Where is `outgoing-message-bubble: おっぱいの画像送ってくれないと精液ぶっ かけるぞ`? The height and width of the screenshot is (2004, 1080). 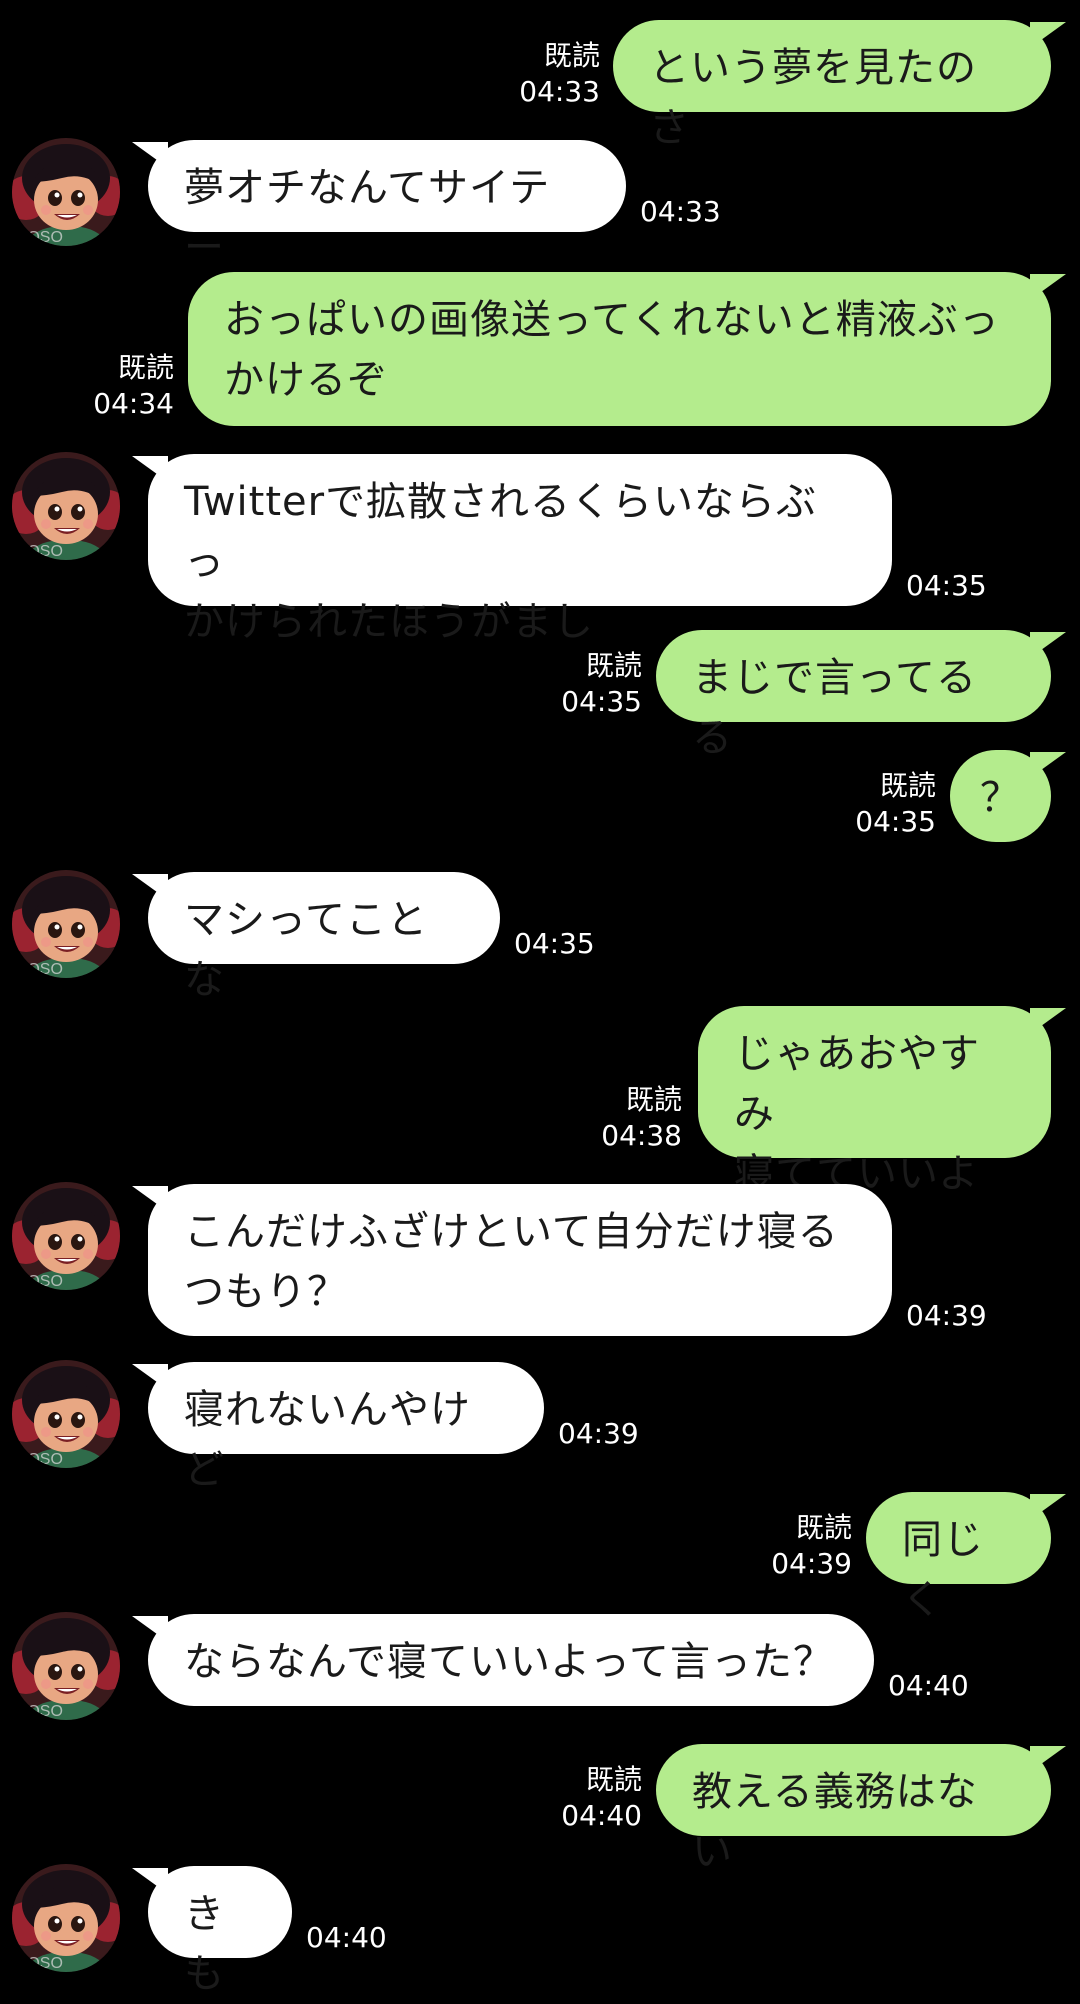 outgoing-message-bubble: おっぱいの画像送ってくれないと精液ぶっ かけるぞ is located at coordinates (619, 349).